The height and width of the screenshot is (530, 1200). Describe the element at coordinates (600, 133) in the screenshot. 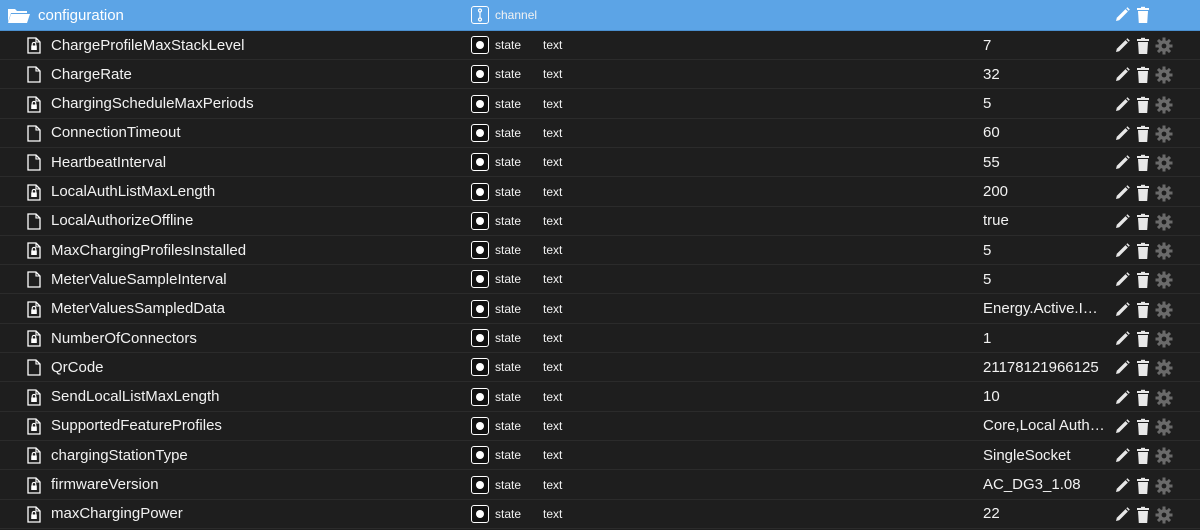

I see `tree-row-connection-timeout: ConnectionTimeout state text 60` at that location.